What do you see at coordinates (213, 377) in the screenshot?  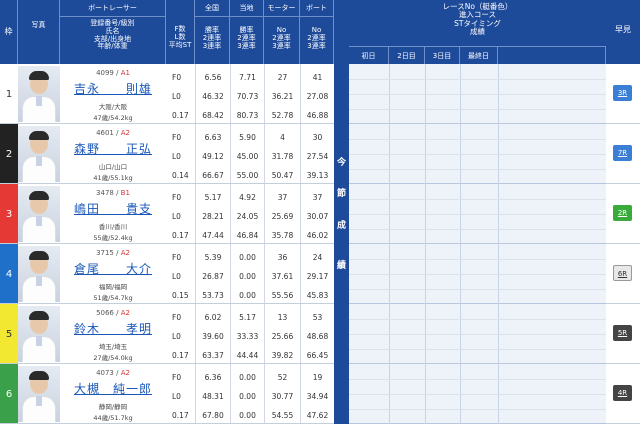 I see `stat-value: 6.36` at bounding box center [213, 377].